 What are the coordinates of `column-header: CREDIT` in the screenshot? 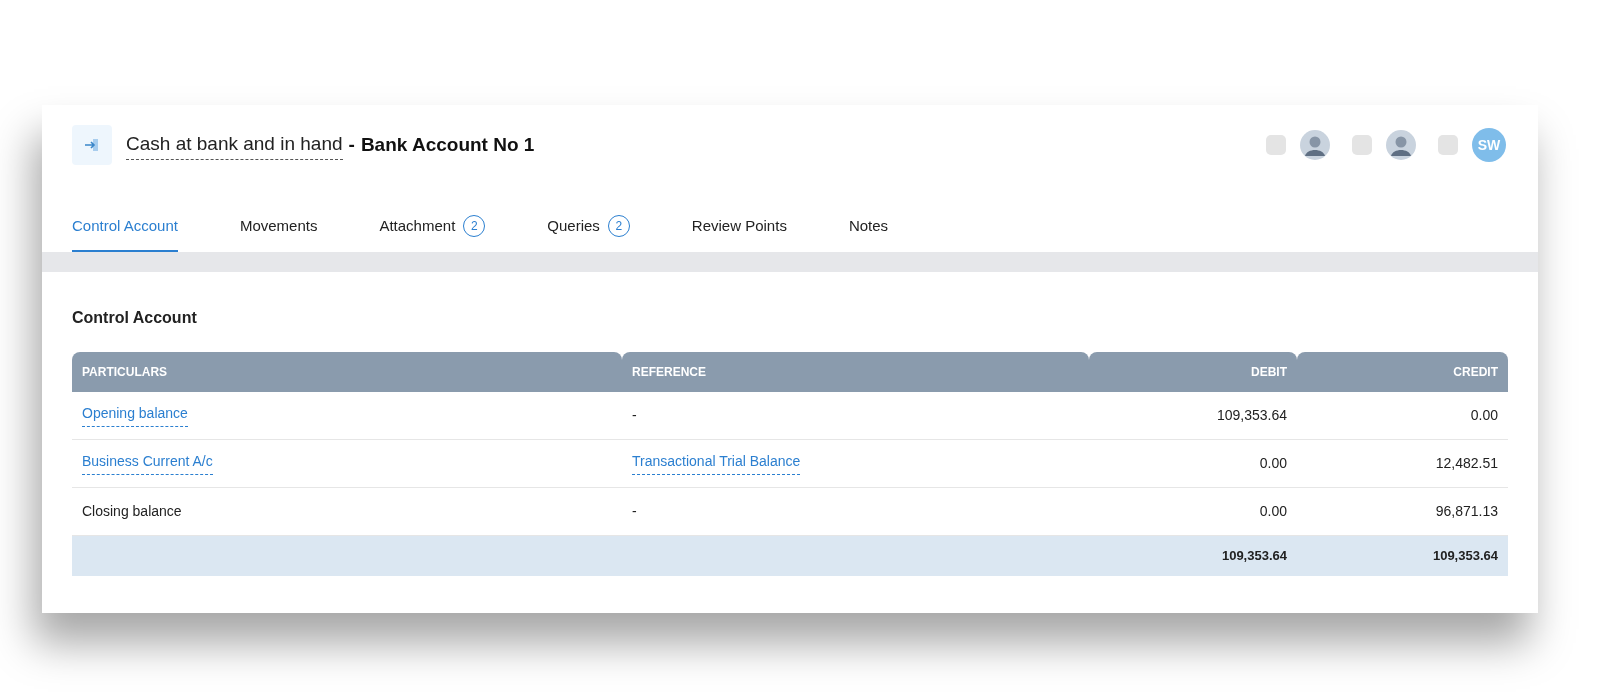 It's located at (1402, 371).